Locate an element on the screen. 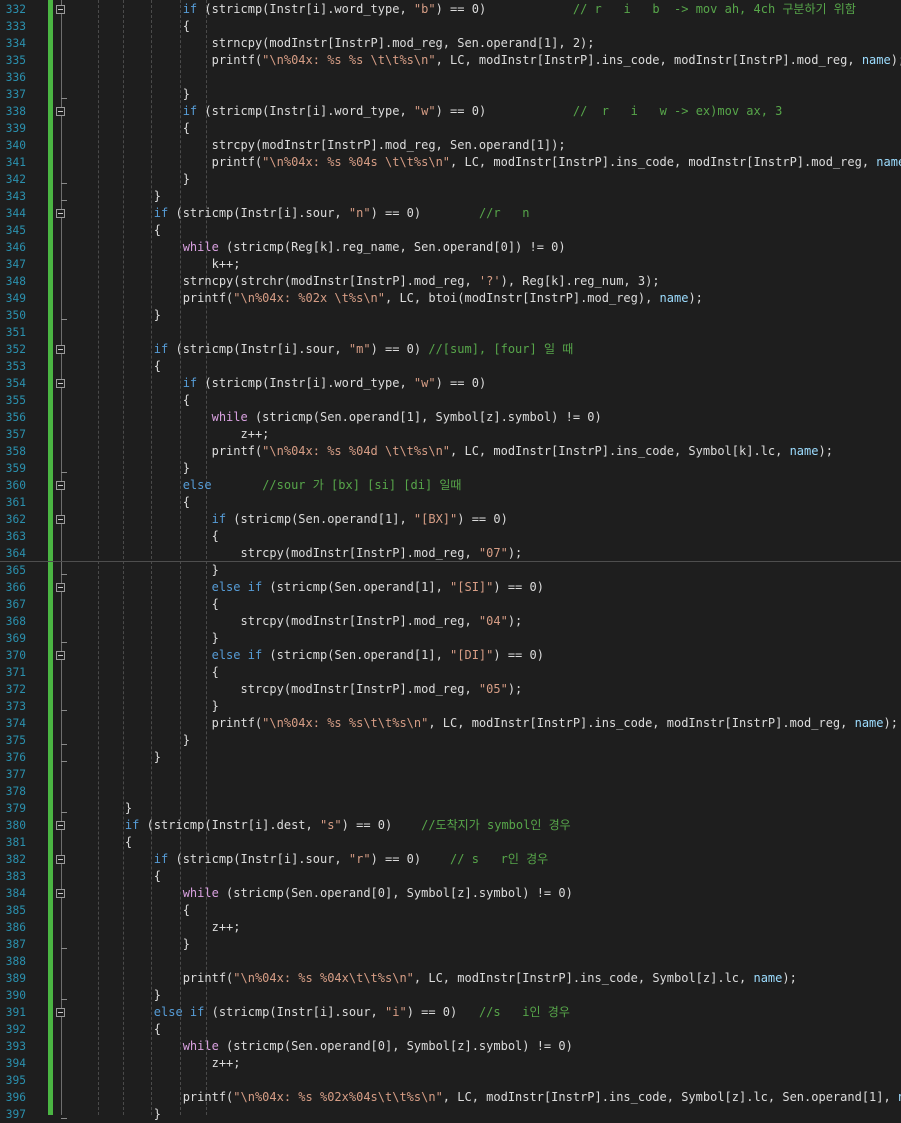  code-line: 365 } is located at coordinates (450, 570).